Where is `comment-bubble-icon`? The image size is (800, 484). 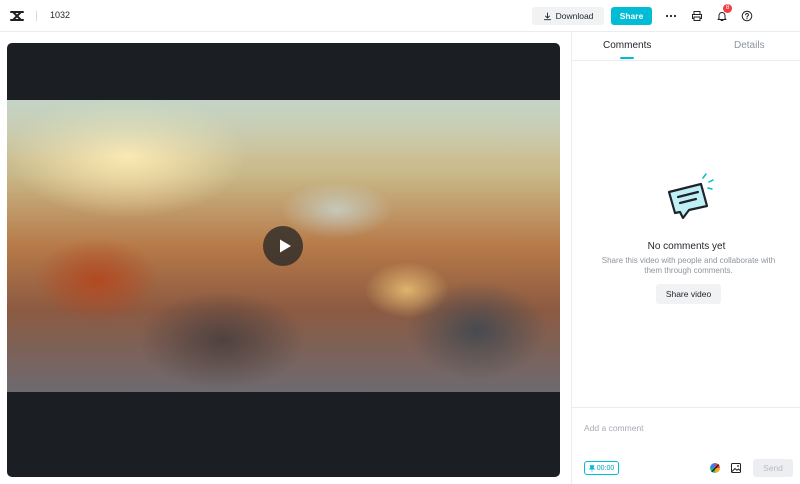
comment-bubble-icon is located at coordinates (690, 196).